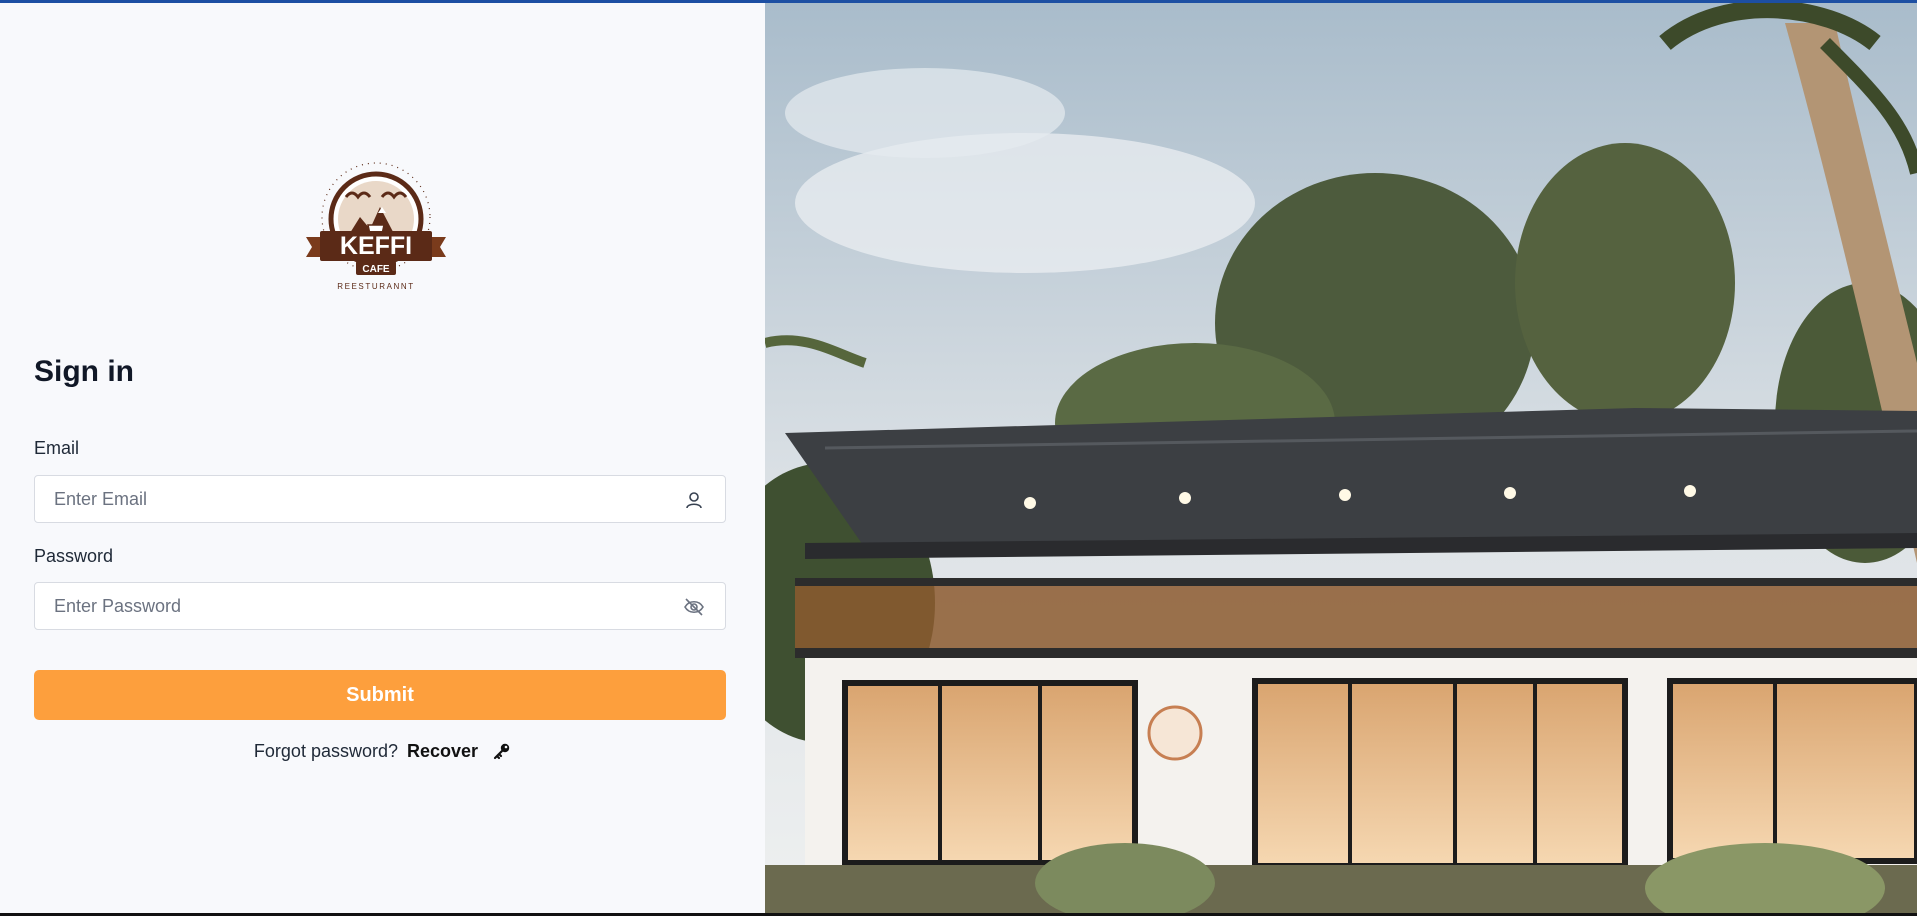  Describe the element at coordinates (376, 246) in the screenshot. I see `svg-text: KEFFI` at that location.